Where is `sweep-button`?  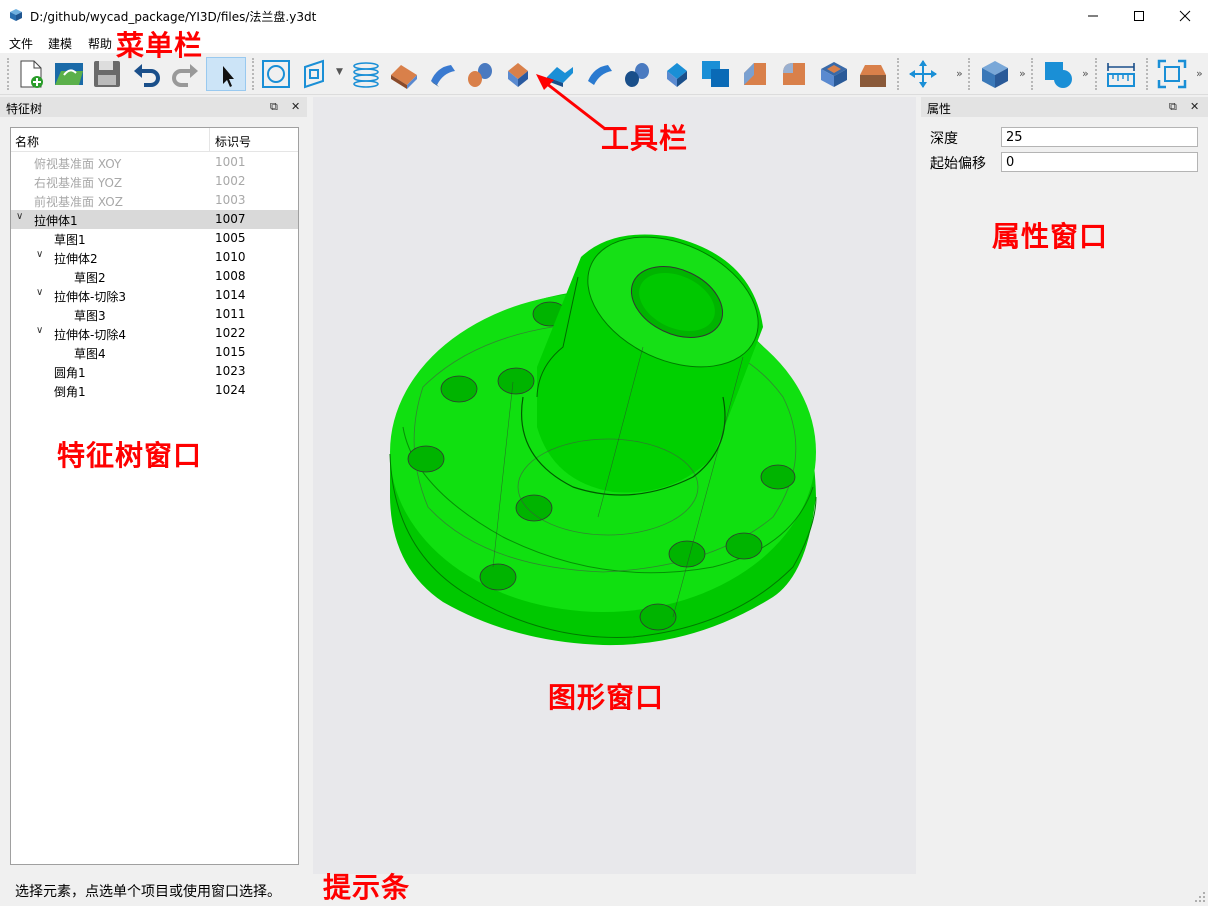
sweep-button is located at coordinates (480, 74).